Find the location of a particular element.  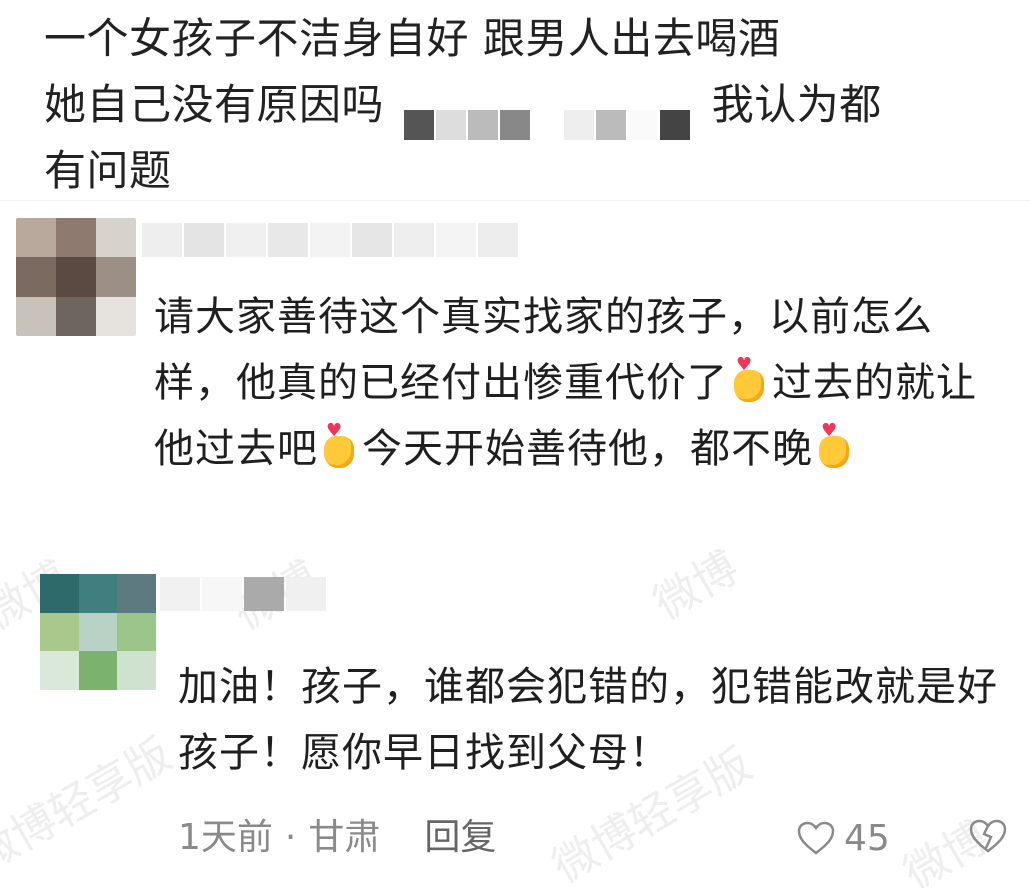

comment-meta: 1天前 · 甘肃 回复 is located at coordinates (337, 838).